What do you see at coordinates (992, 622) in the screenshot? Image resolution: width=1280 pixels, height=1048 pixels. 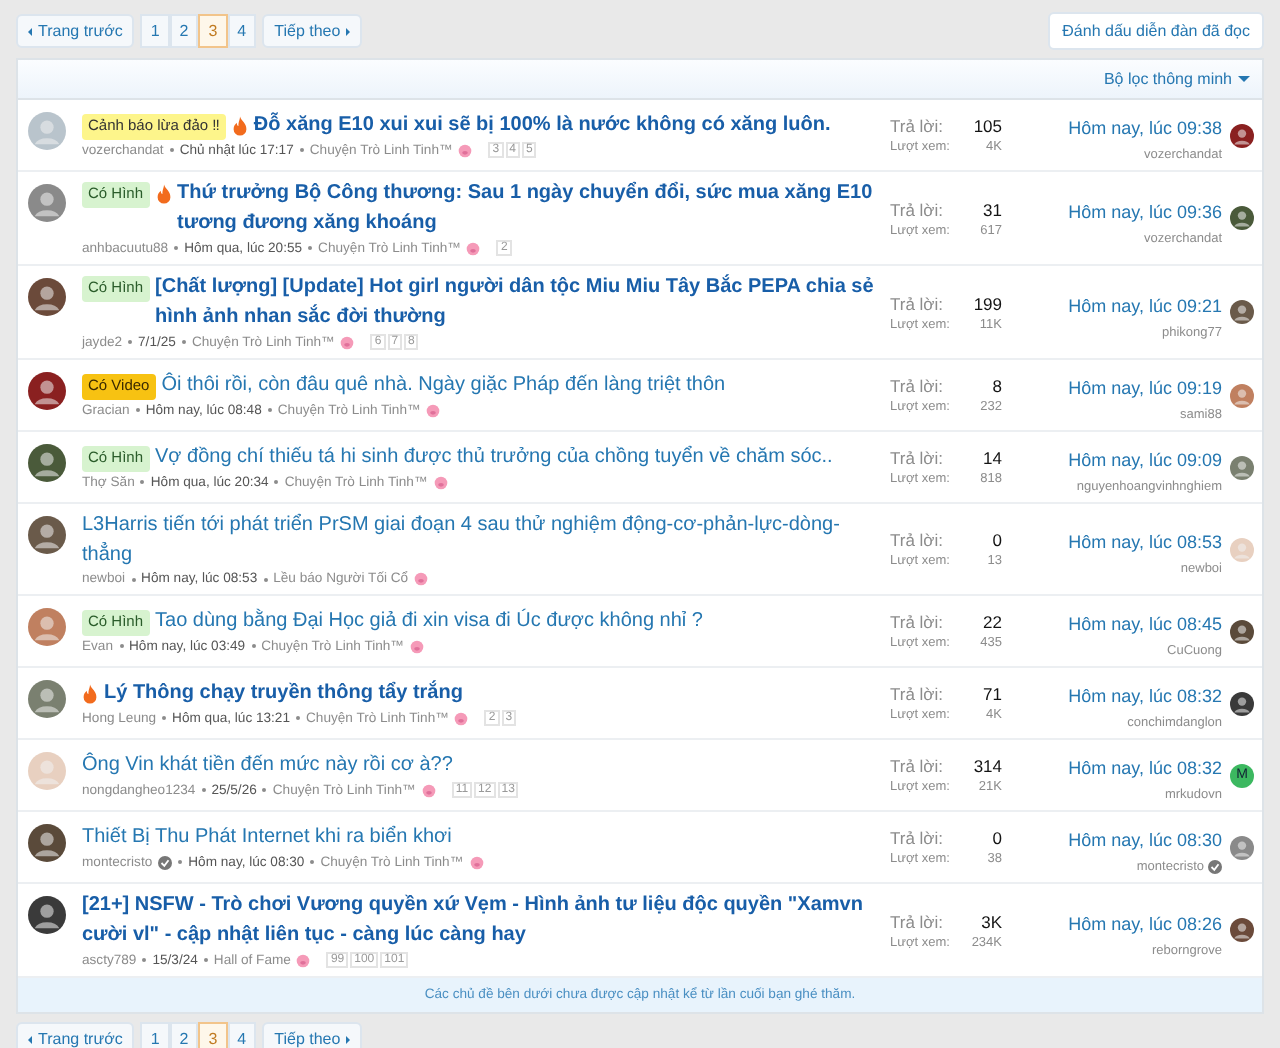 I see `reply-count: 22` at bounding box center [992, 622].